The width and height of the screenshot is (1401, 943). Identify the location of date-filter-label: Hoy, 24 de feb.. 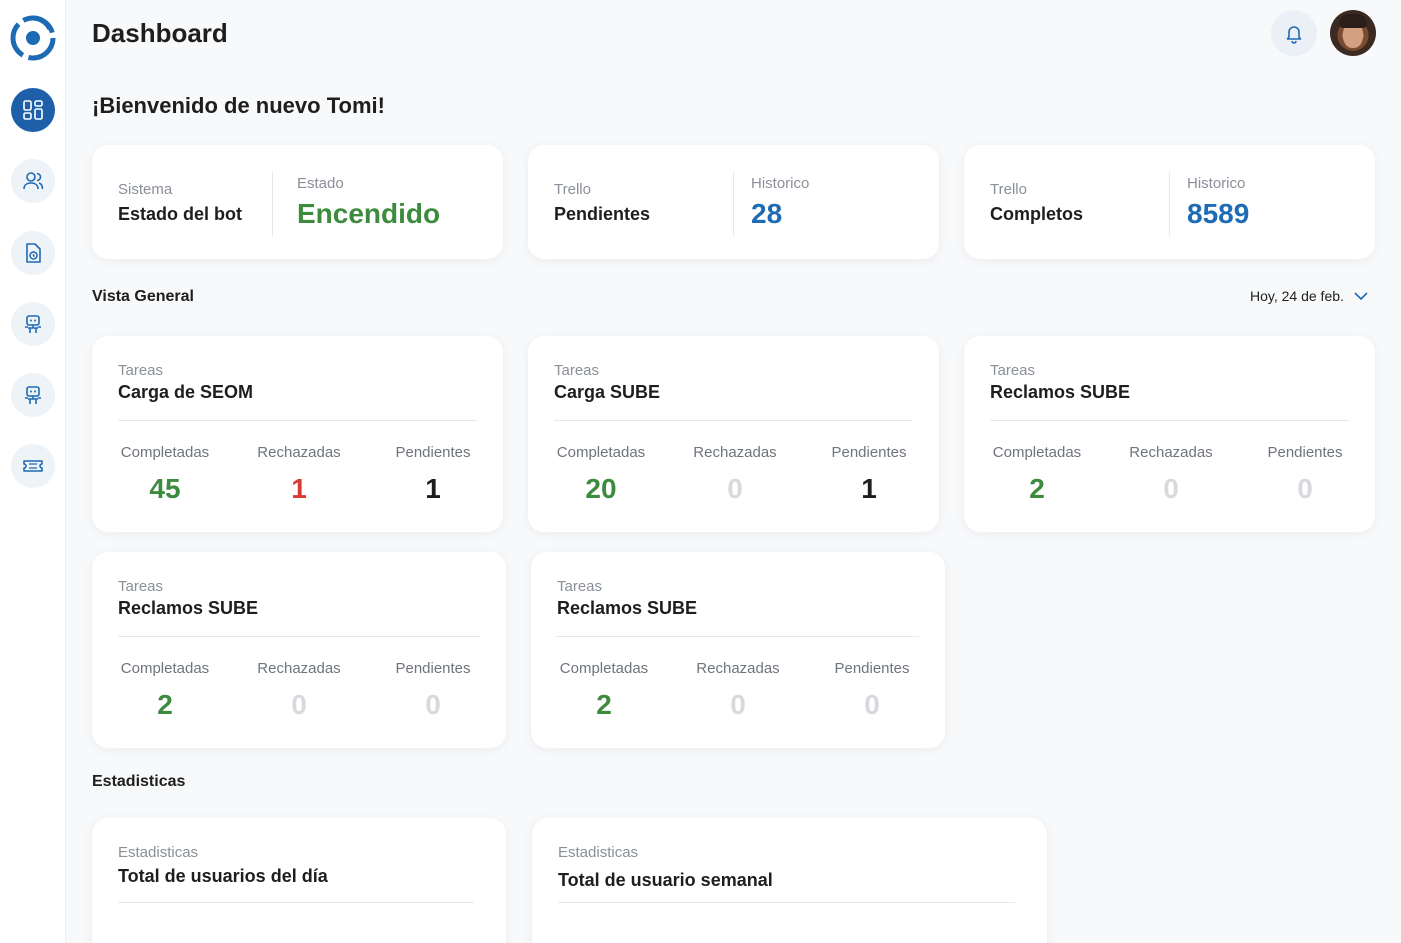
(1297, 296).